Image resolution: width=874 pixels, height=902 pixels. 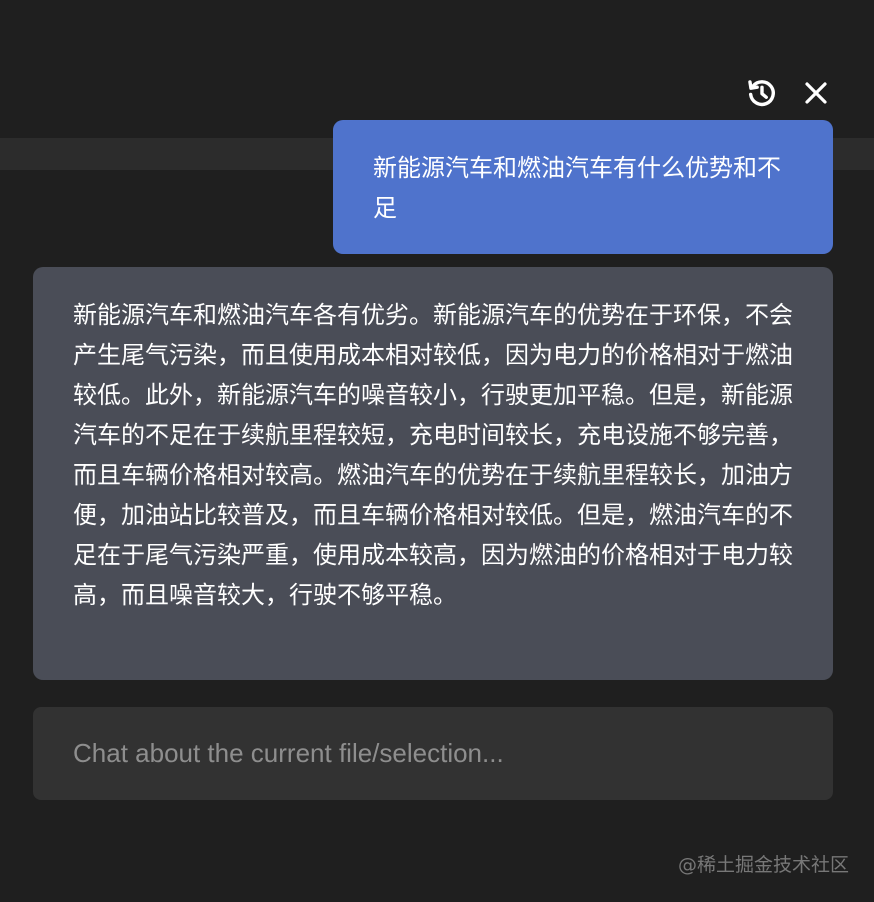 I want to click on watermark: @稀土掘金技术社区, so click(x=763, y=865).